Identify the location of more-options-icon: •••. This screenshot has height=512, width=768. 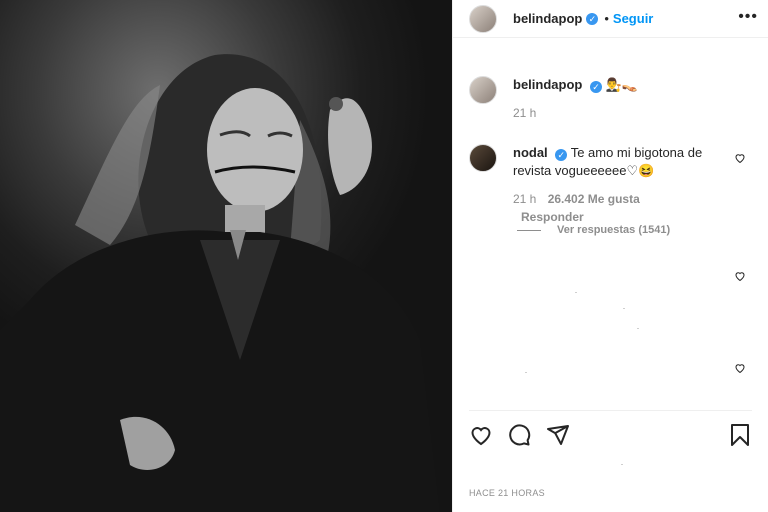
(748, 17).